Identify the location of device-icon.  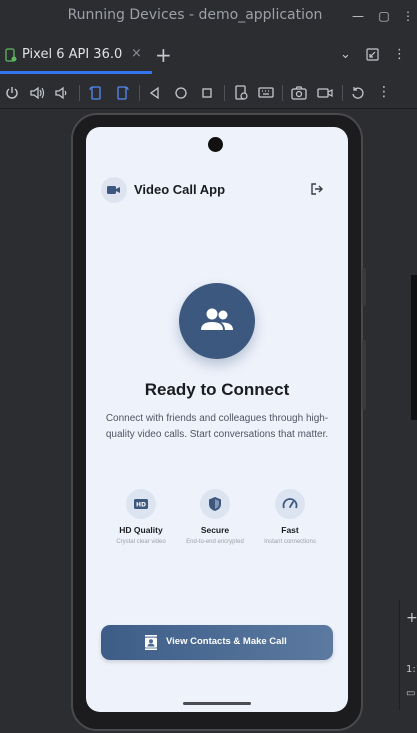
(11, 55).